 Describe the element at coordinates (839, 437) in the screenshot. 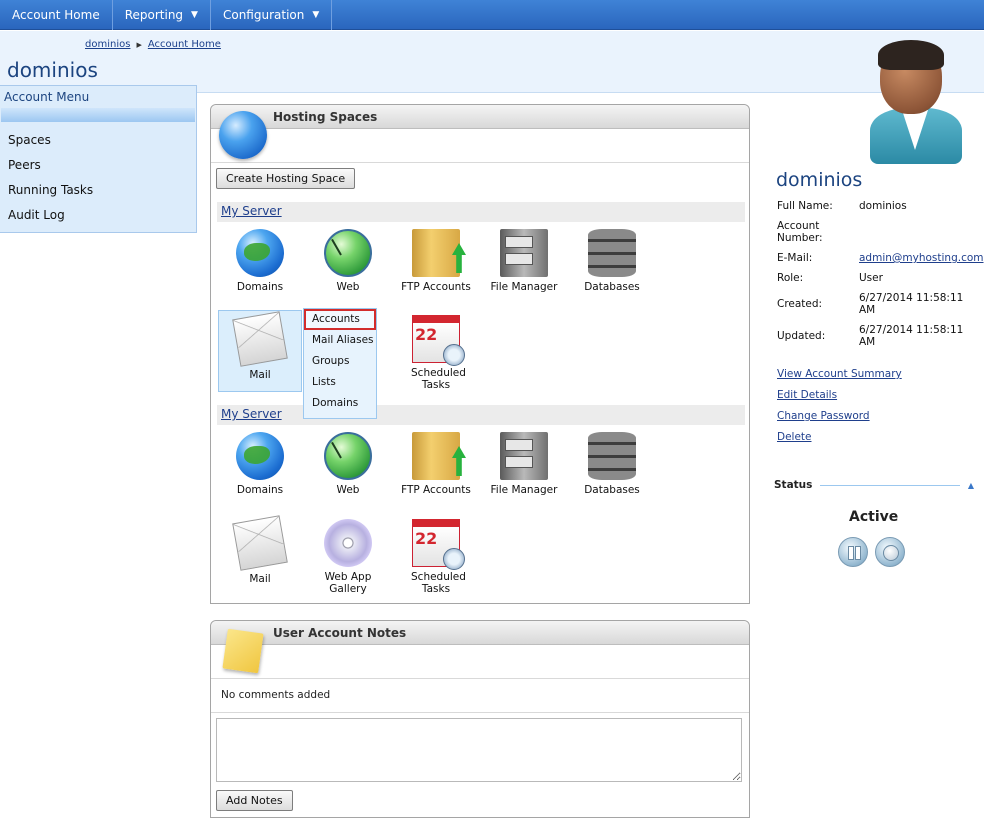

I see `delete-link: Delete` at that location.